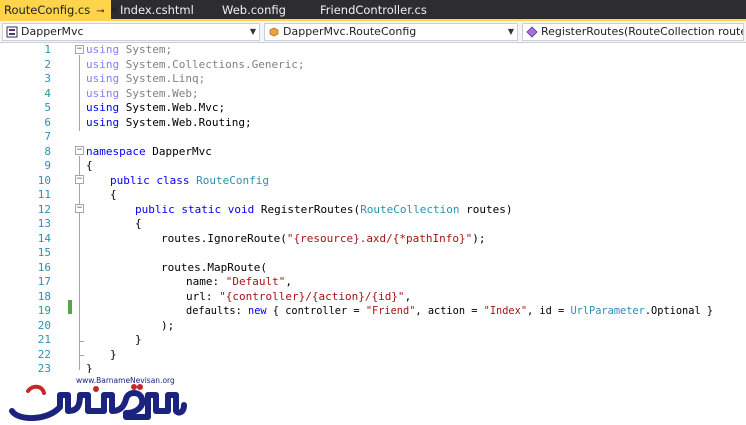 Image resolution: width=746 pixels, height=425 pixels. Describe the element at coordinates (156, 107) in the screenshot. I see `code-text: using System.Web.Mvc;` at that location.